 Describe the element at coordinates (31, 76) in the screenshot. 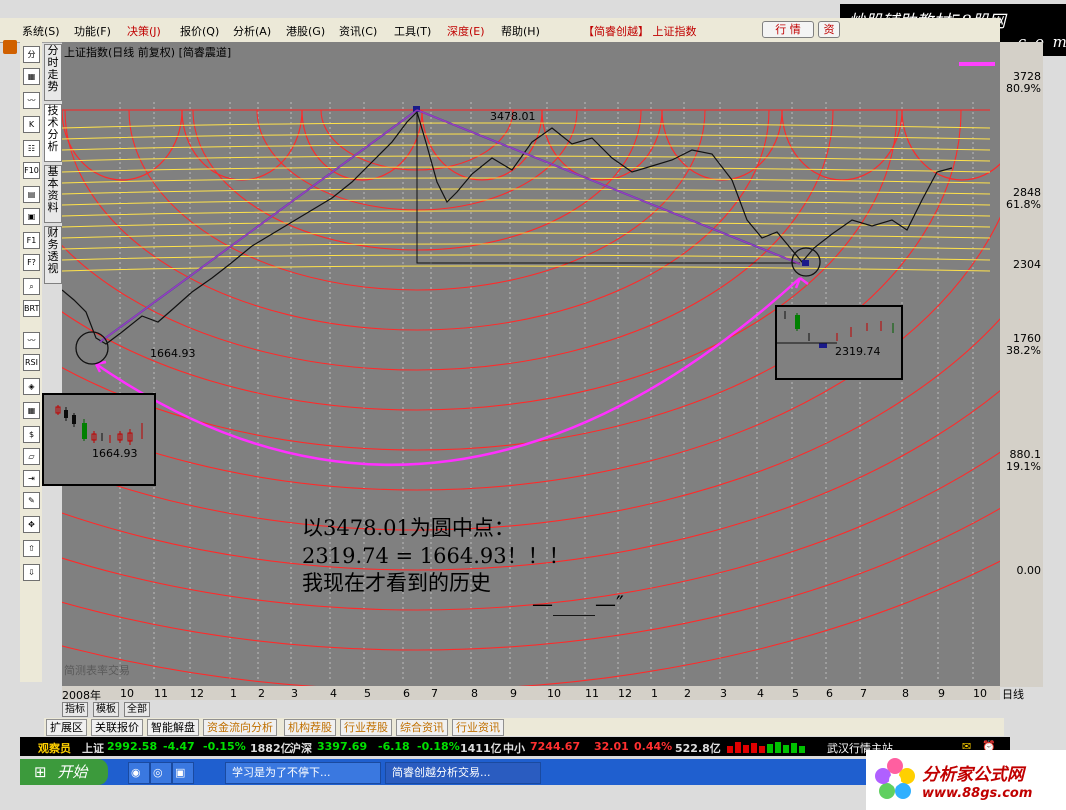

I see `toolbar-tool-icon-1: ▦` at that location.